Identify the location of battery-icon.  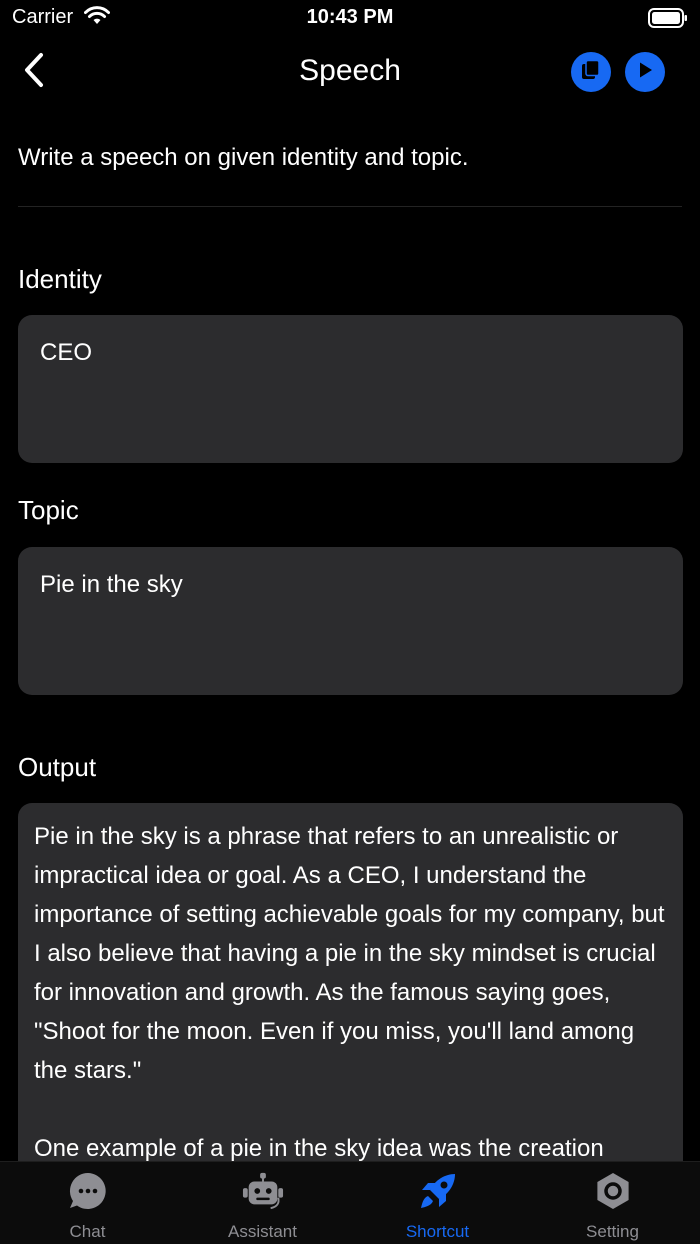
(668, 20).